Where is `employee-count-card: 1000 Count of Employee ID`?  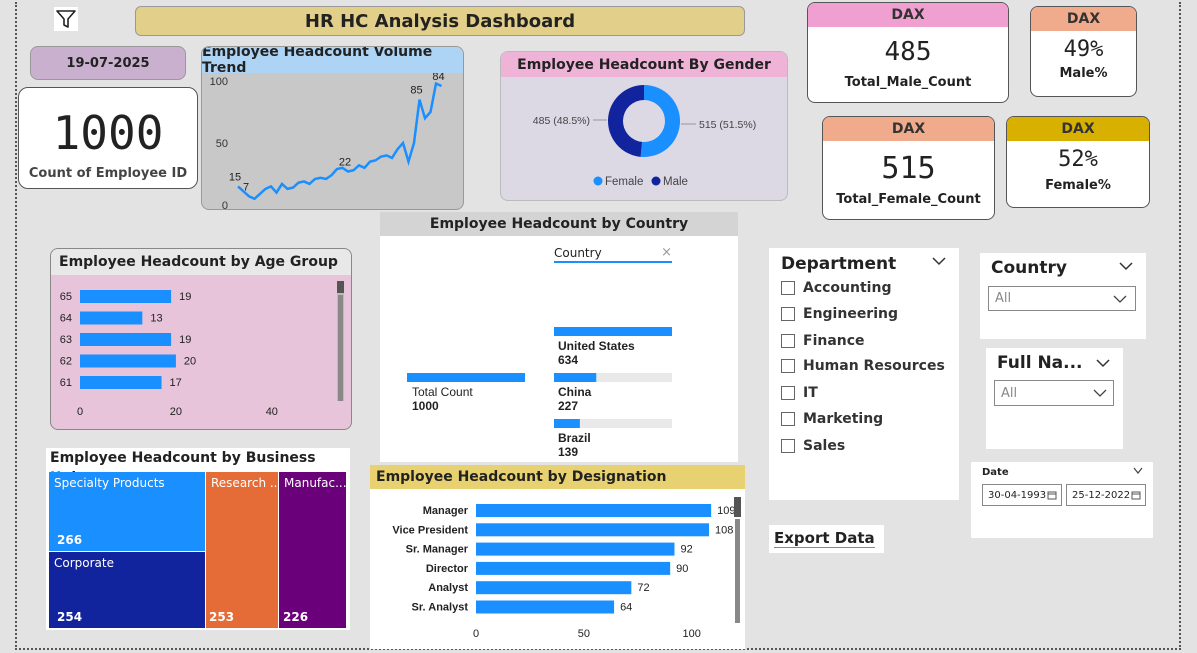 employee-count-card: 1000 Count of Employee ID is located at coordinates (108, 138).